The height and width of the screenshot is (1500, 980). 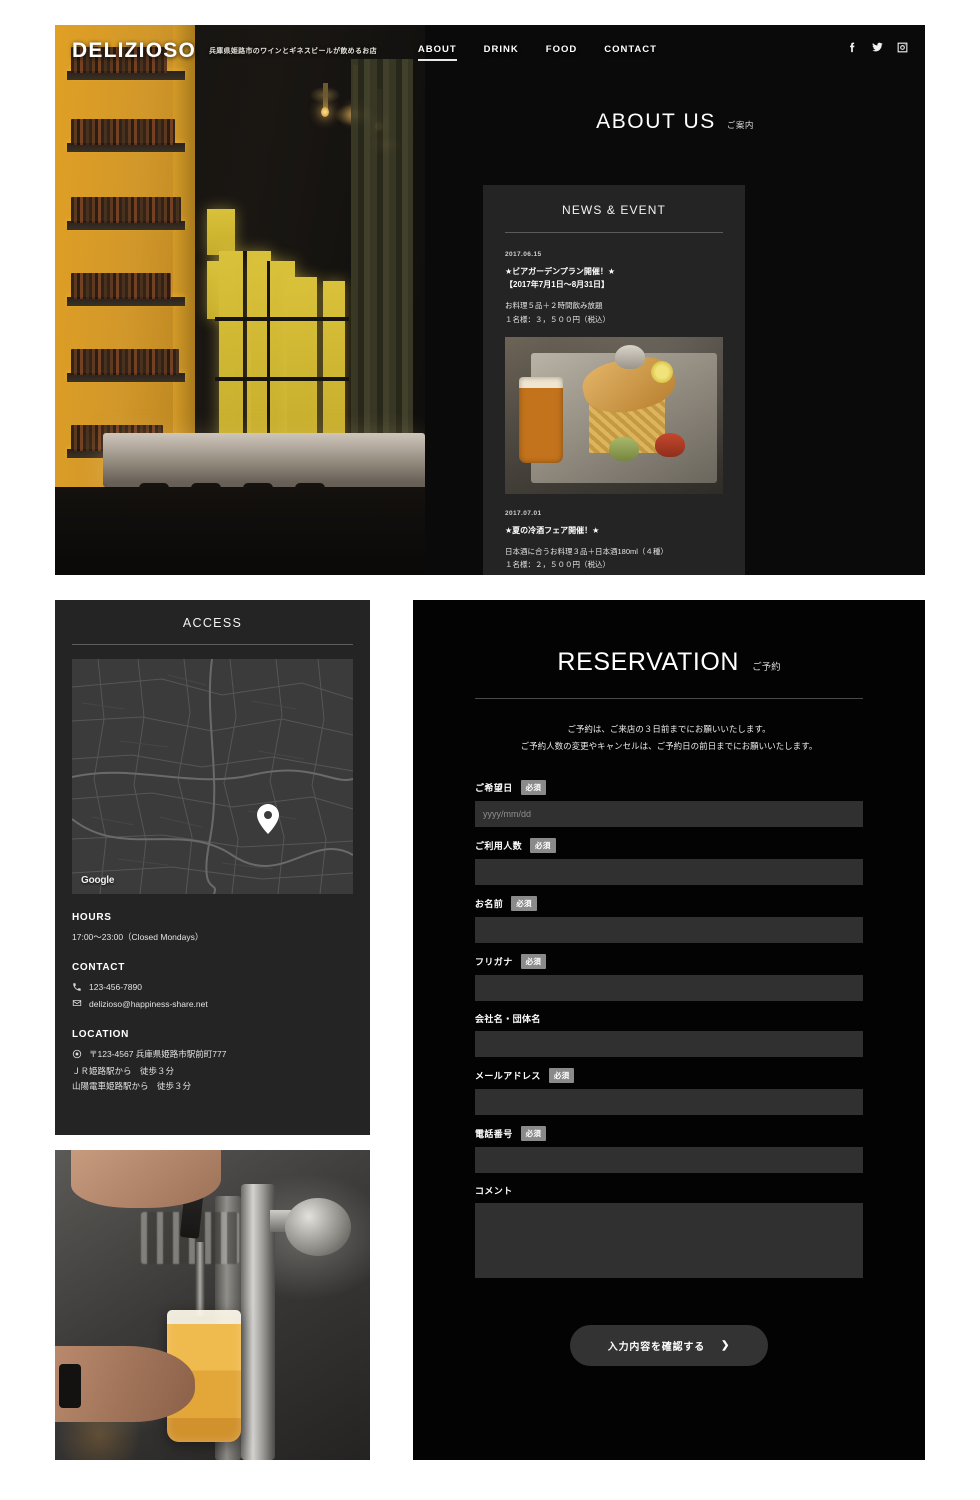 I want to click on site-tagline: 兵庫県姫路市のワインとギネスビールが飲めるお店, so click(x=292, y=51).